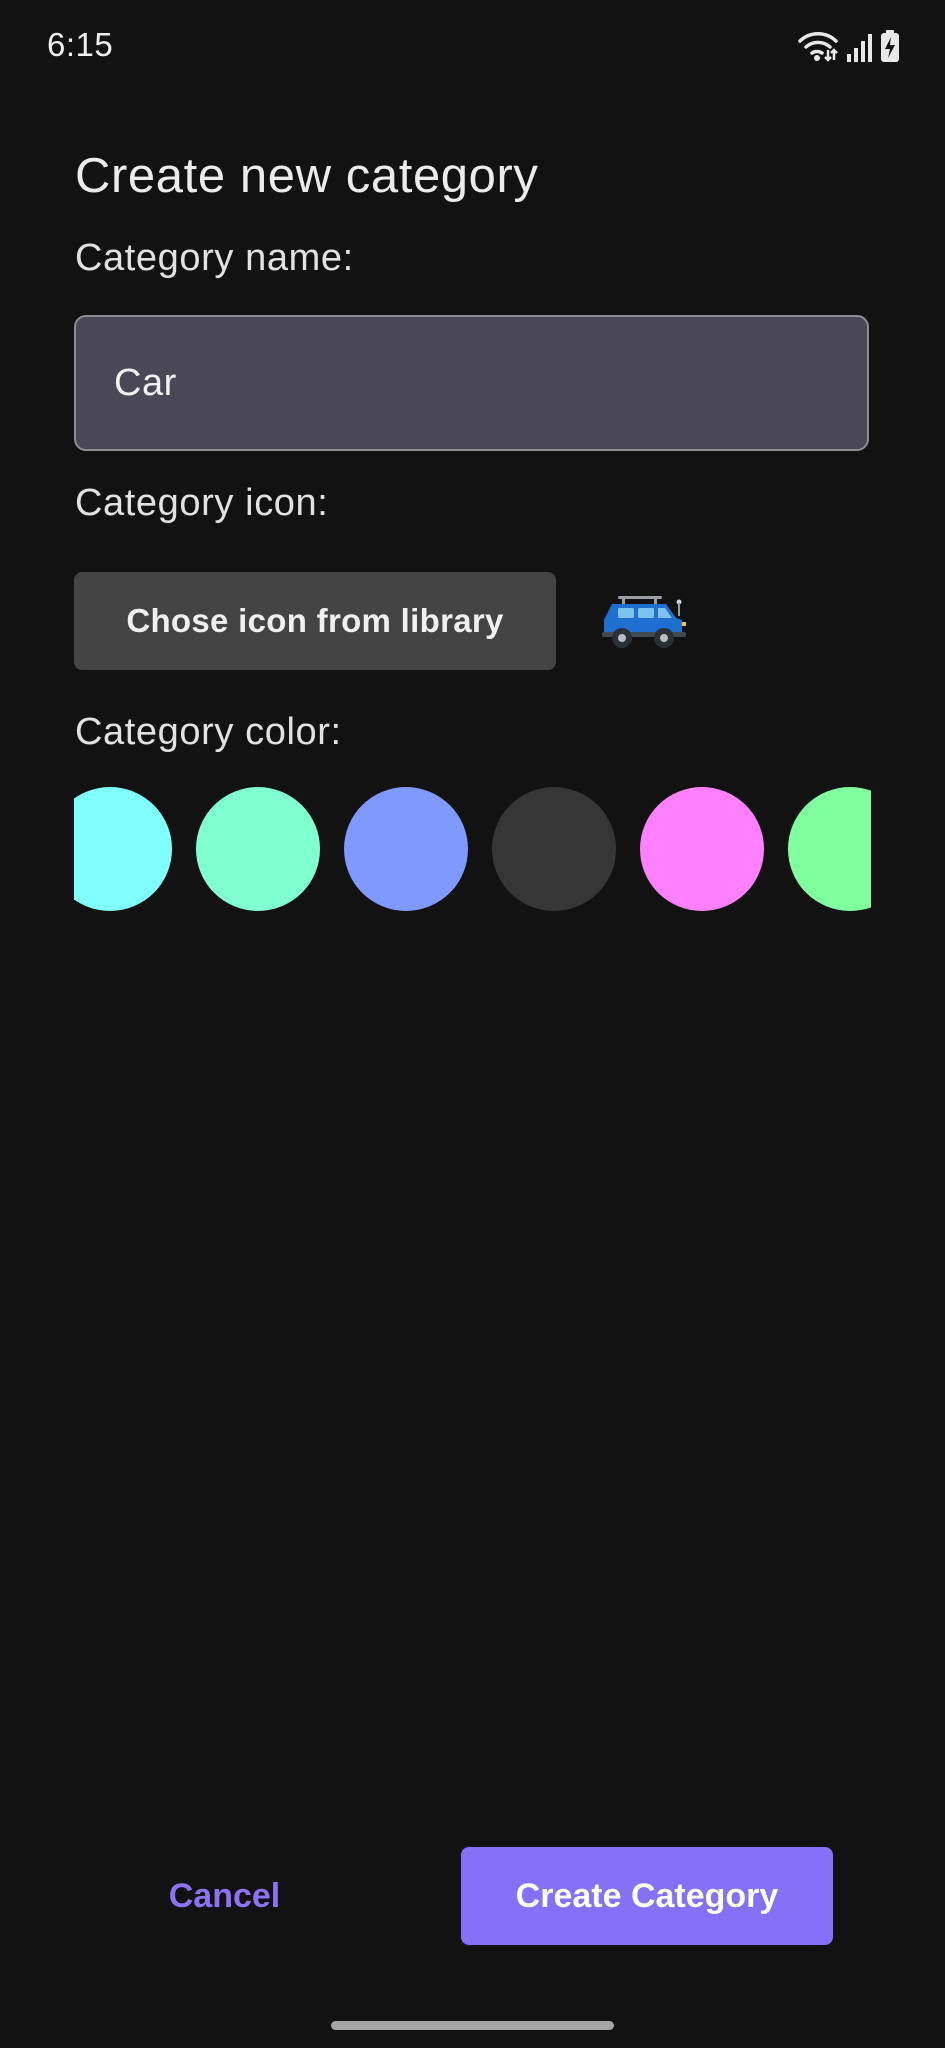 This screenshot has height=2048, width=945. What do you see at coordinates (80, 44) in the screenshot?
I see `status-time: 6:15` at bounding box center [80, 44].